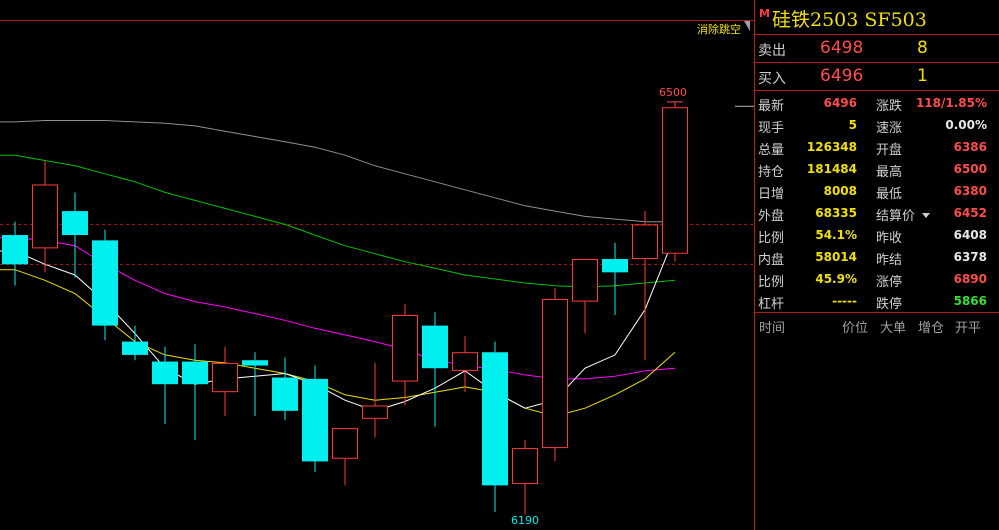 Image resolution: width=999 pixels, height=530 pixels. I want to click on stat-value: 0.00%, so click(966, 125).